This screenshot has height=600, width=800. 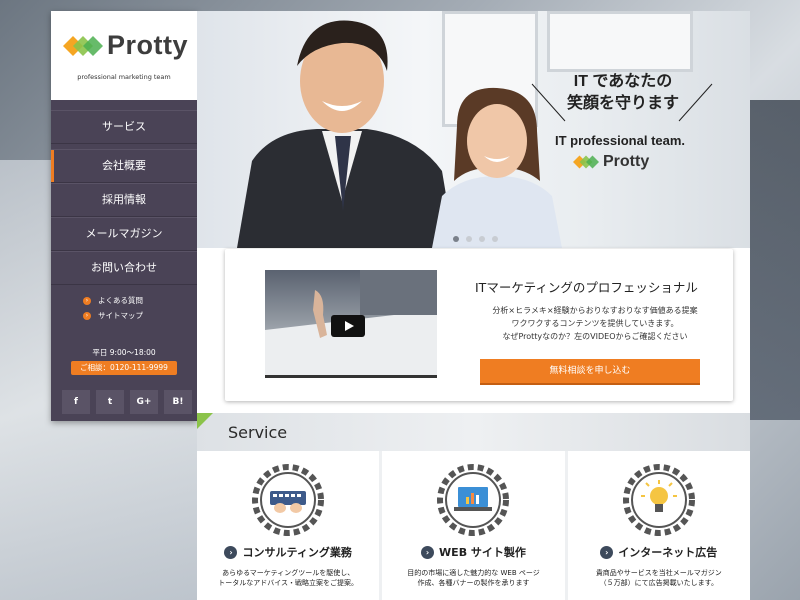 What do you see at coordinates (288, 578) in the screenshot?
I see `card-description: あらゆるマーケティングツールを駆使し、 トータルなアドバイス・戦略立案をご提案。` at bounding box center [288, 578].